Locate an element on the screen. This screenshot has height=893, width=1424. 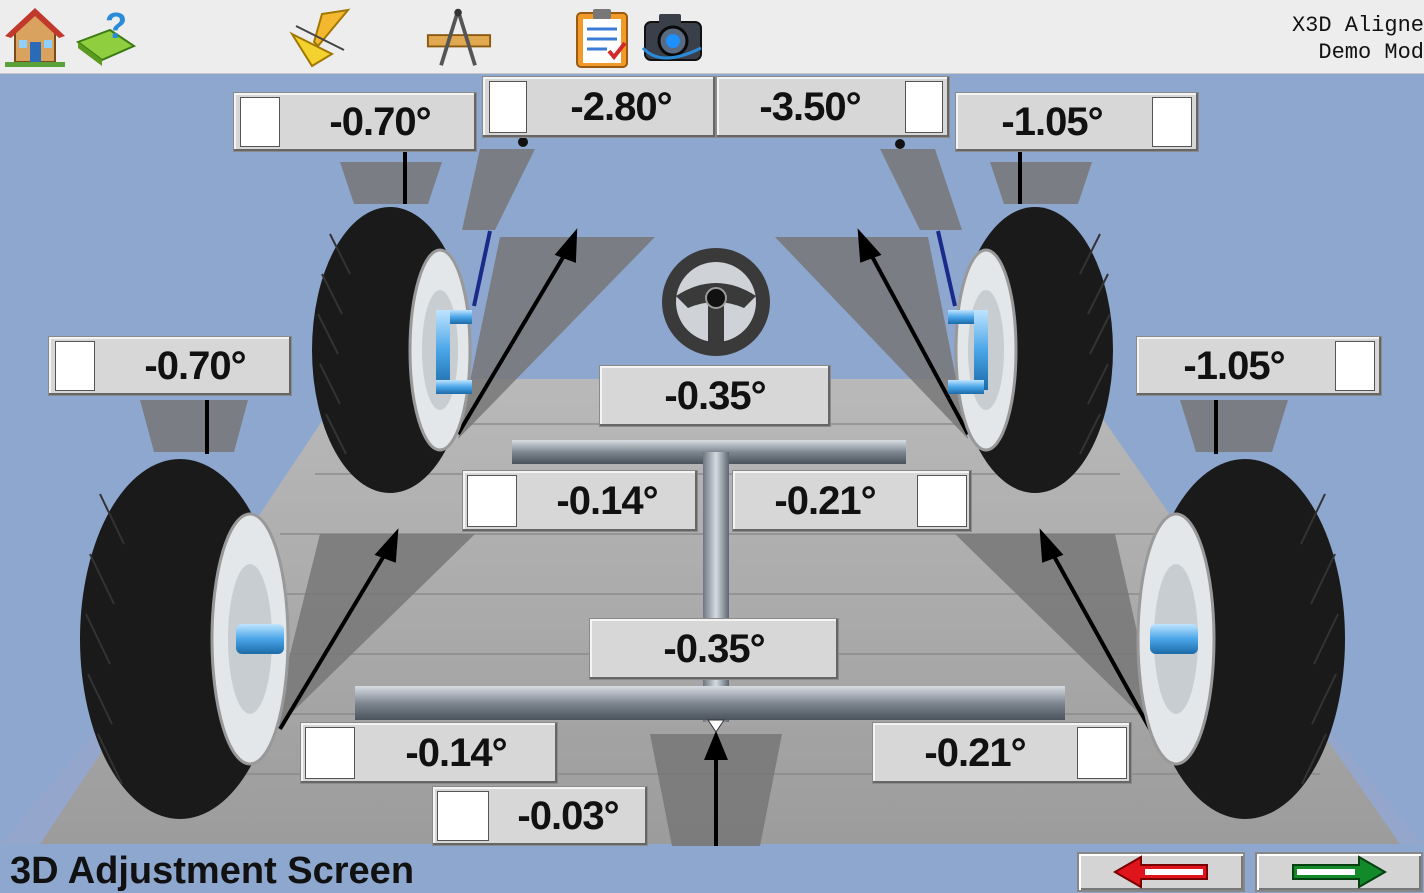
setback-icon is located at coordinates (463, 816).